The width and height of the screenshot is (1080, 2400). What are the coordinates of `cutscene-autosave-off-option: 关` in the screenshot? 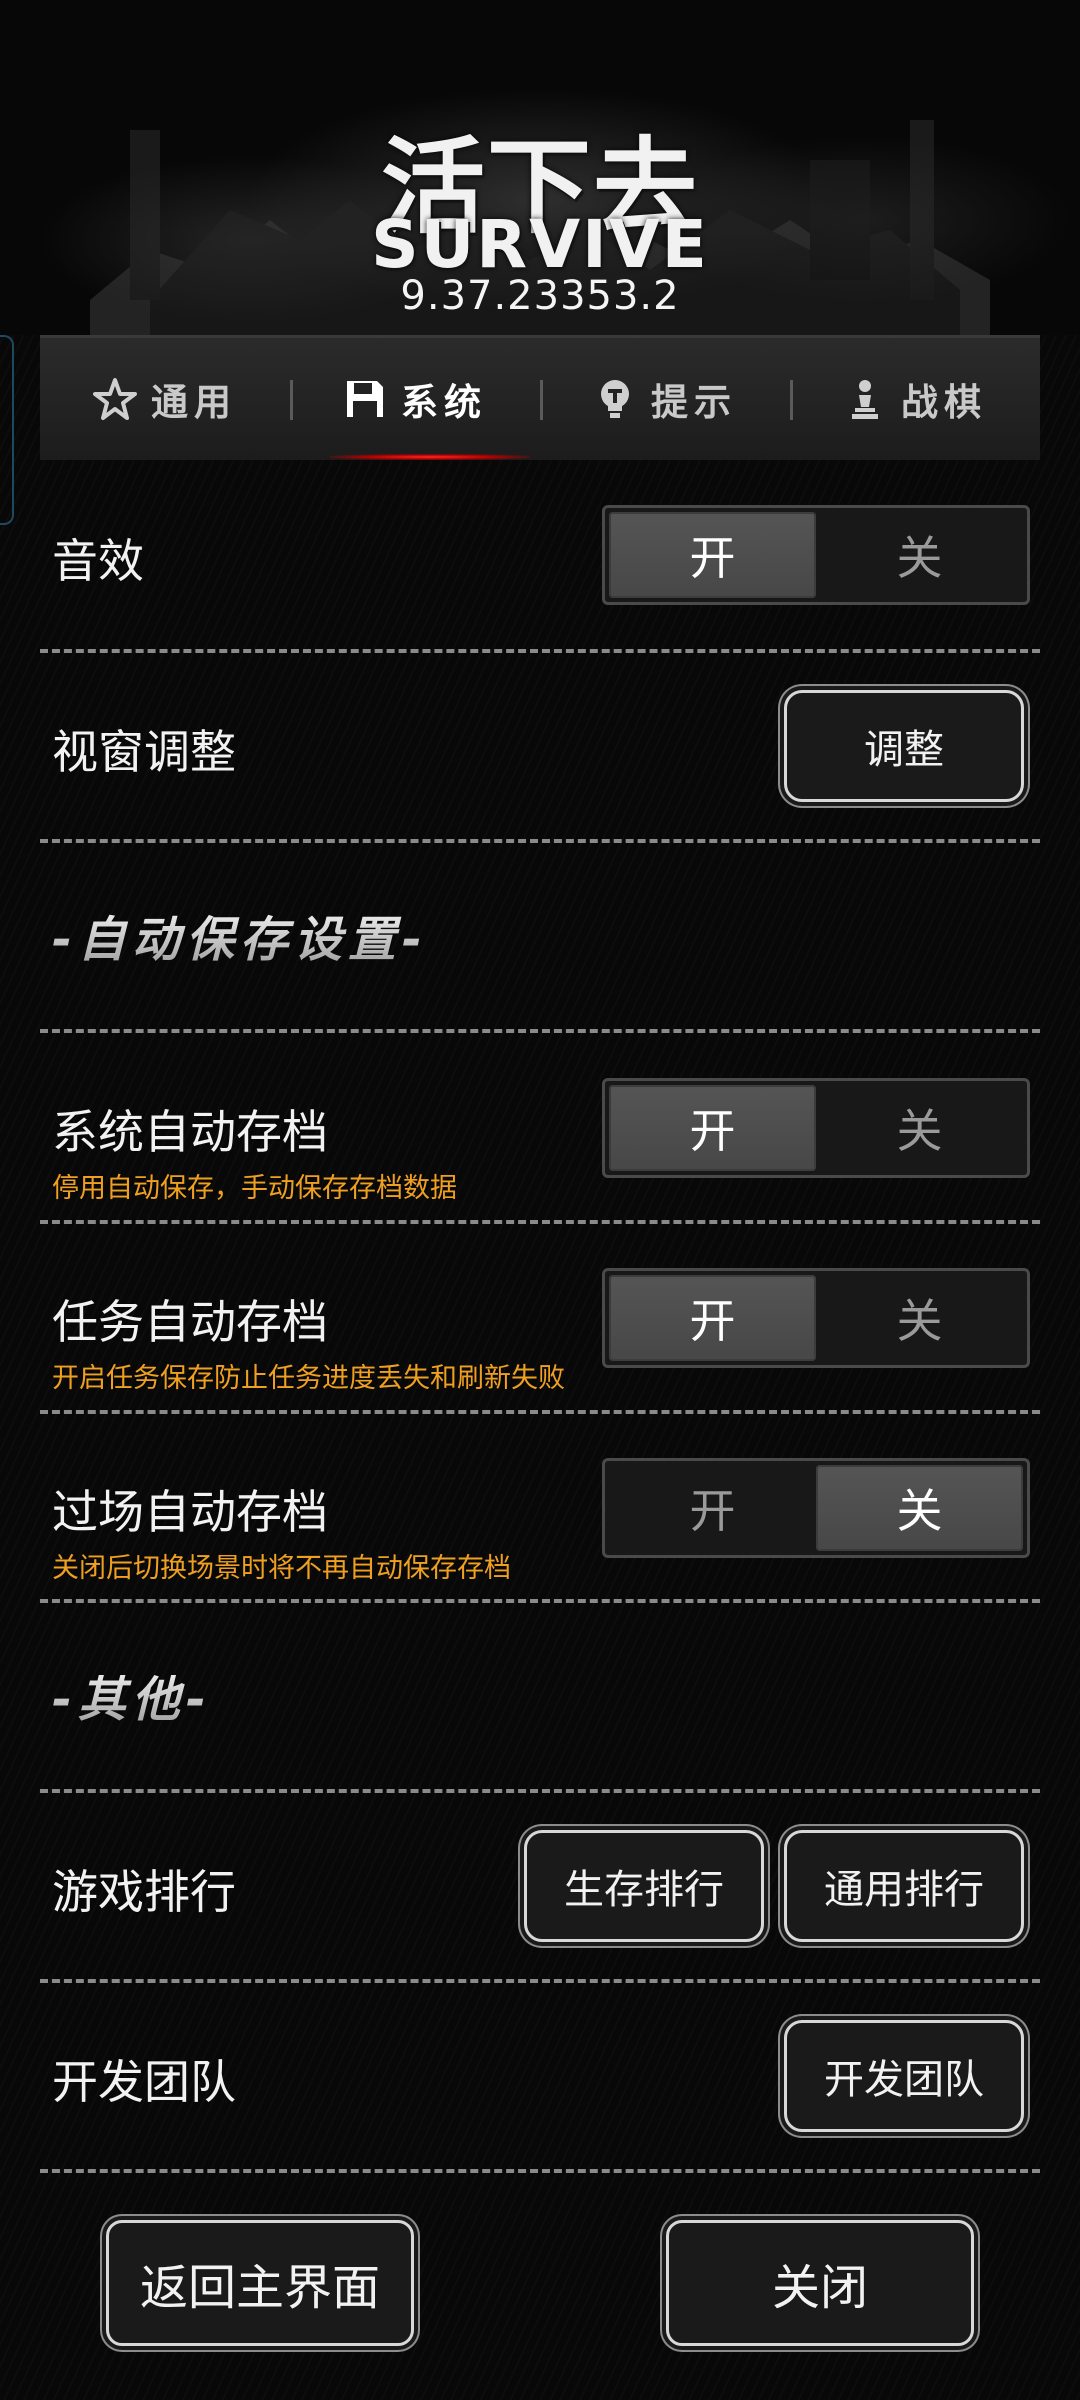 It's located at (919, 1508).